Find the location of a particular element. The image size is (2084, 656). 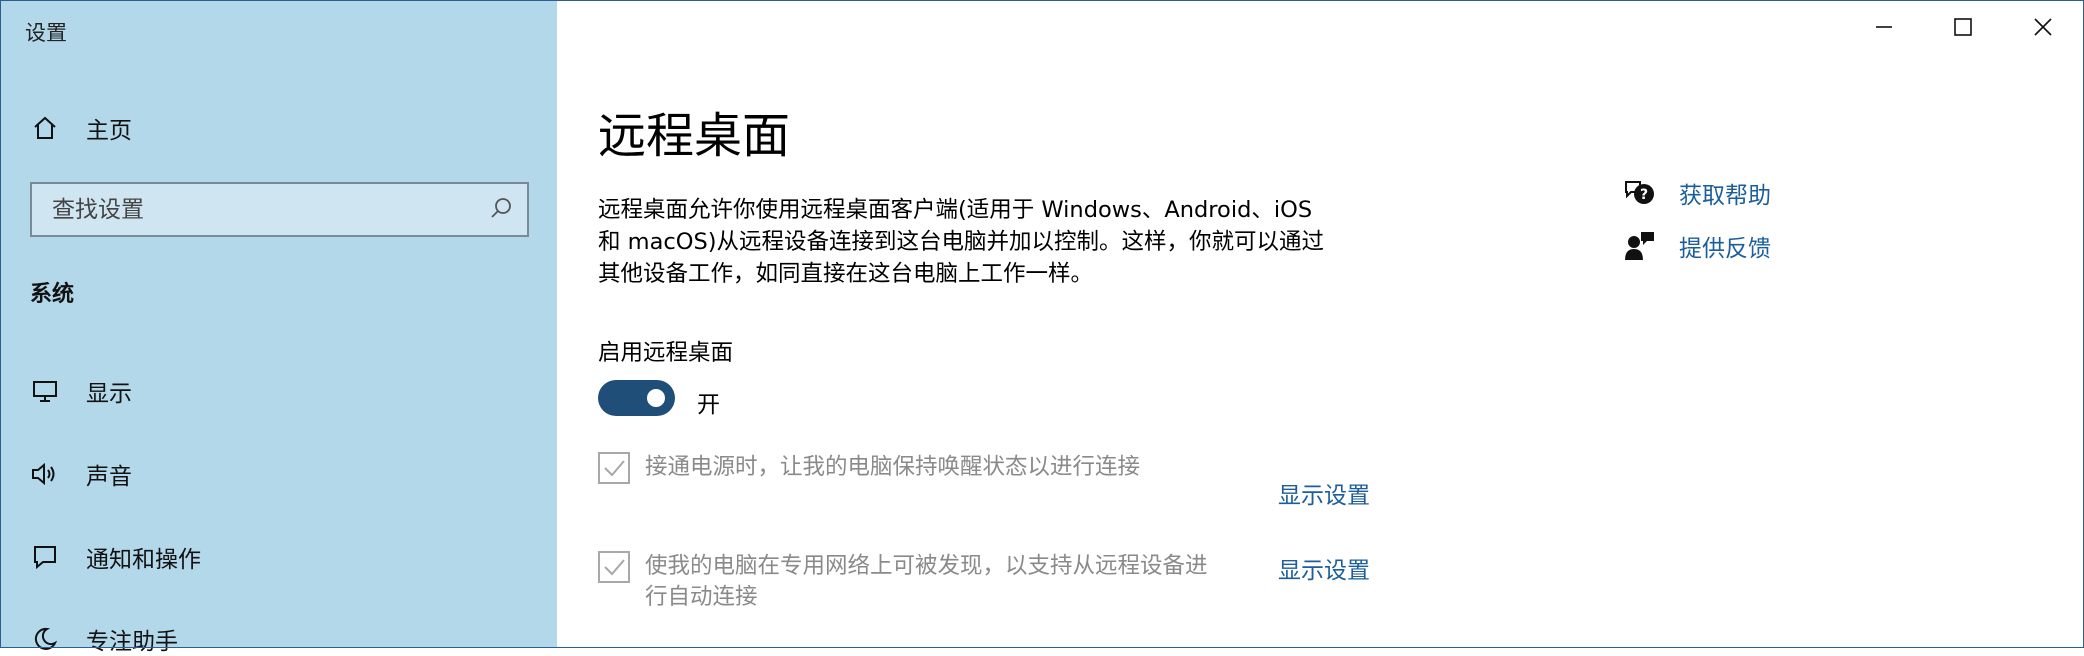

keep-awake-text: 接通电源时，让我的电脑保持唤醒状态以进行连接 is located at coordinates (955, 467).